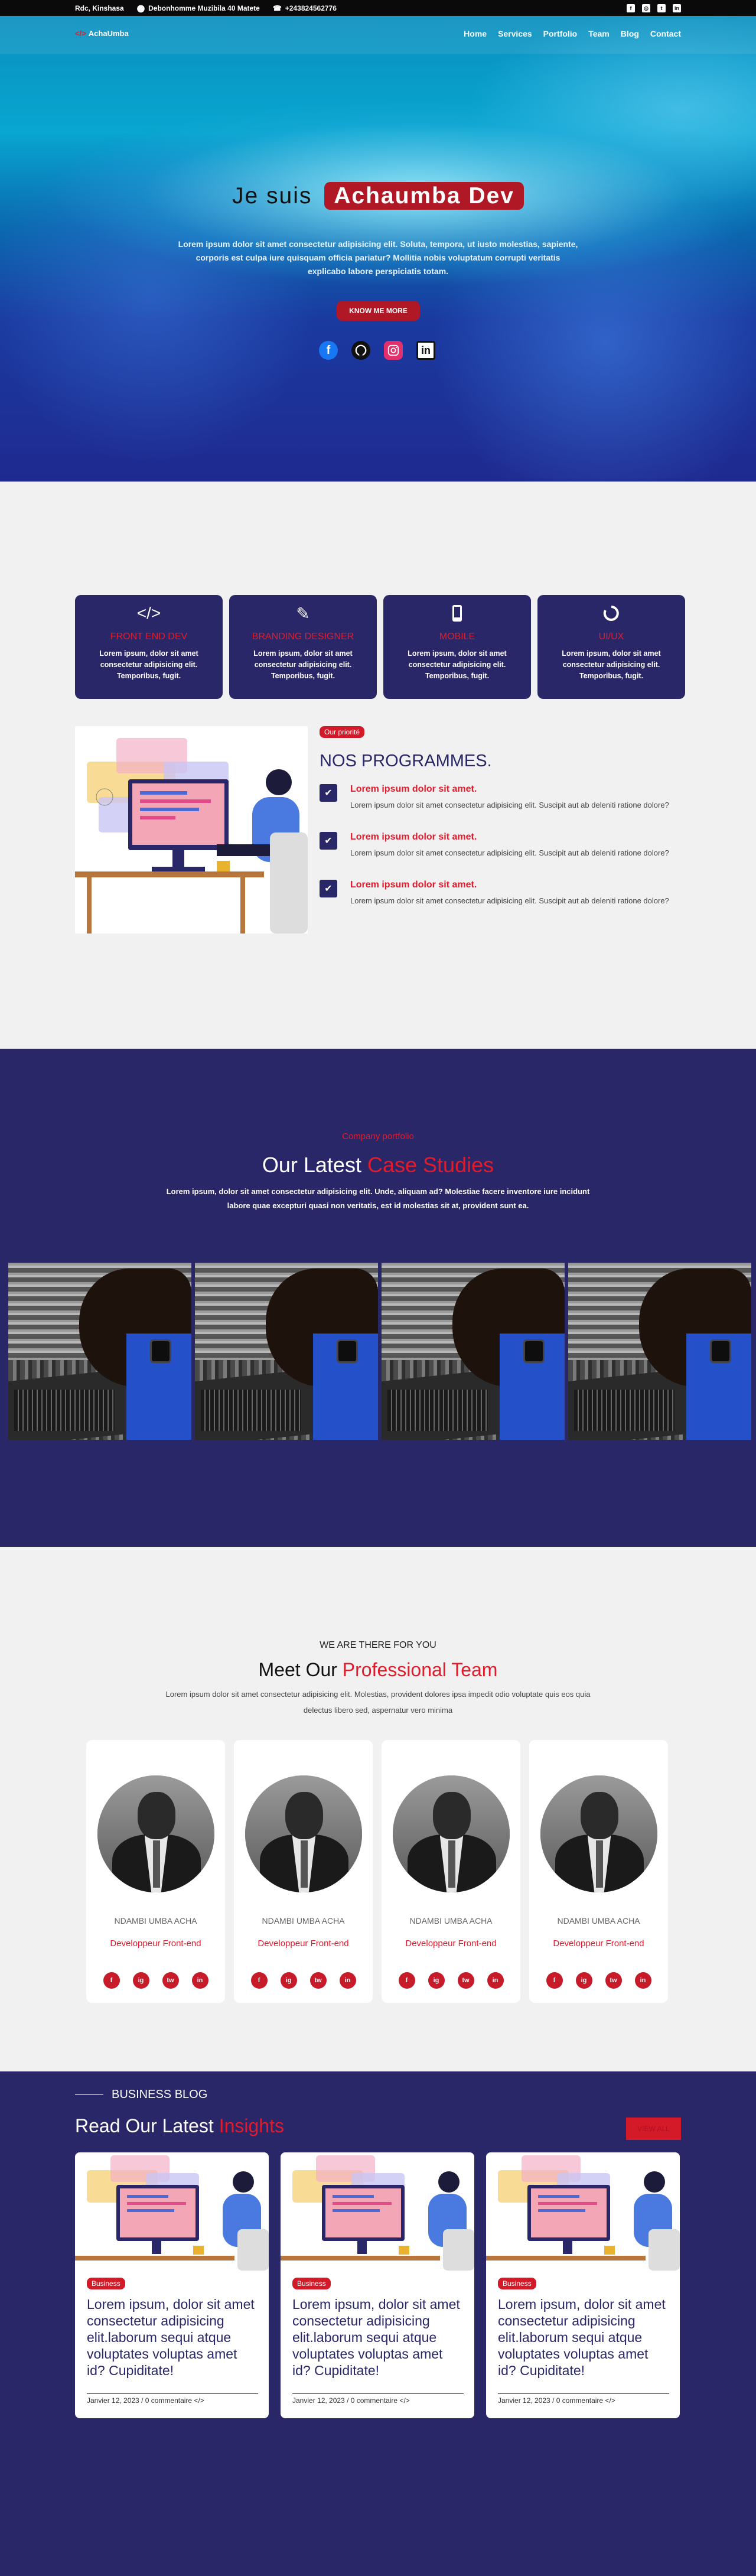  What do you see at coordinates (102, 33) in the screenshot?
I see `brand-logo: </> AchaUmba` at bounding box center [102, 33].